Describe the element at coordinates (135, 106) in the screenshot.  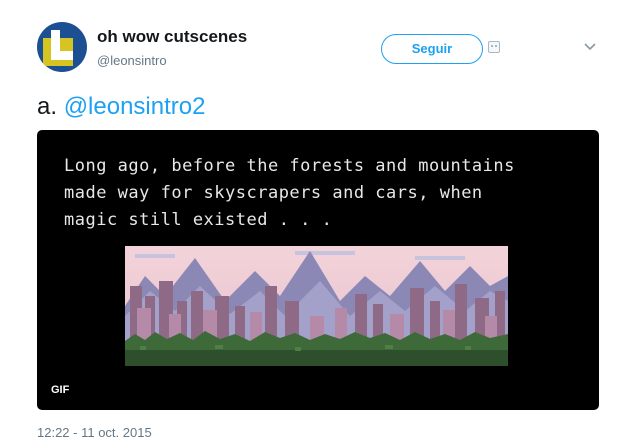
I see `mention-link: @leonsintro2` at that location.